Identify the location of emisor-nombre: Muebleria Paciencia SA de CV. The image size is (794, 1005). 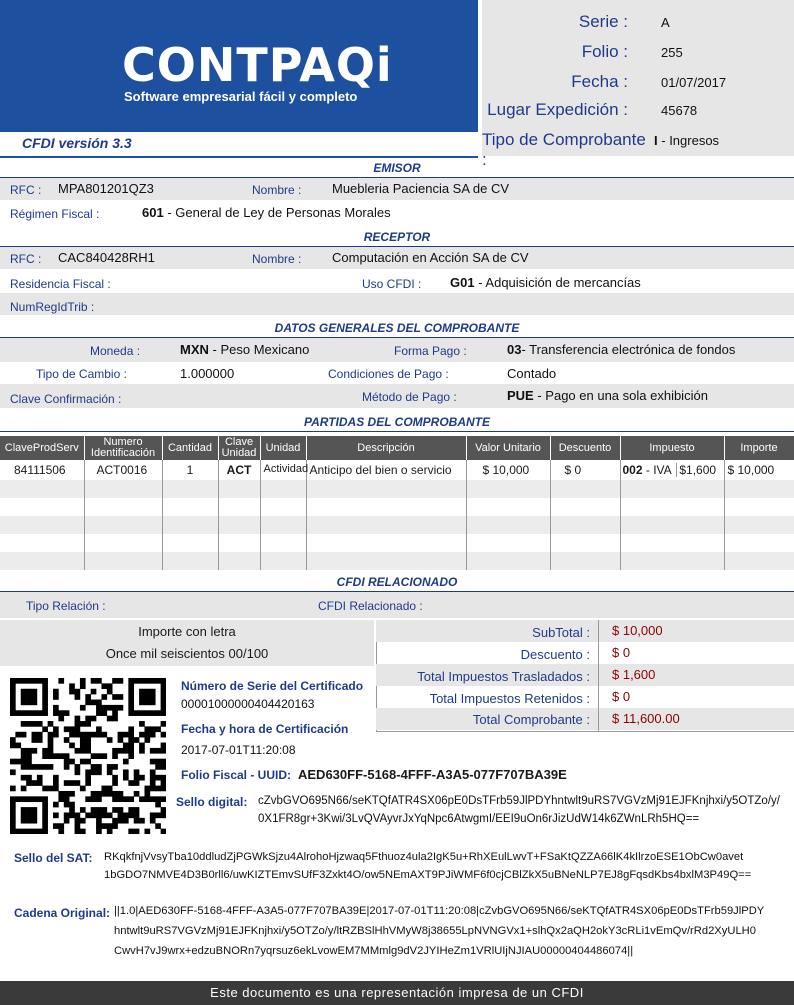
(421, 188).